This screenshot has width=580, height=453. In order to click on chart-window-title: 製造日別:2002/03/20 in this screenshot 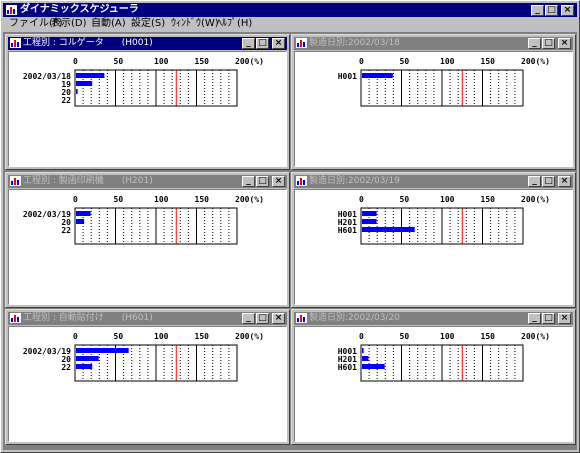, I will do `click(354, 318)`.